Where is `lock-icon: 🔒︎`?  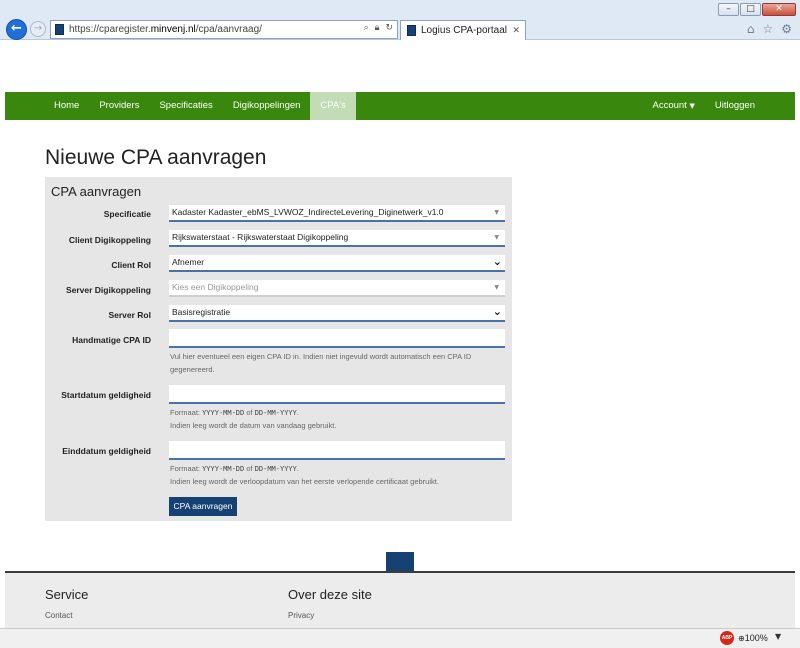 lock-icon: 🔒︎ is located at coordinates (377, 28).